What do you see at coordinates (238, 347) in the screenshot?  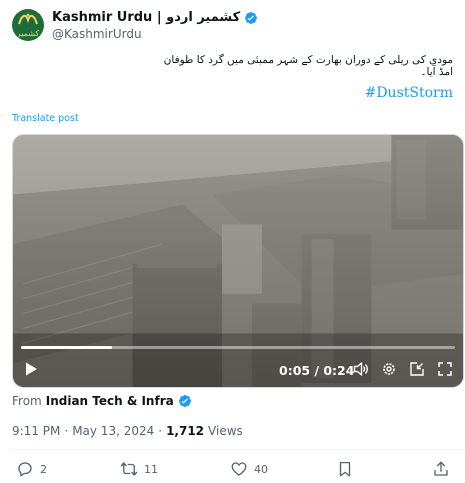 I see `video-progress-bar` at bounding box center [238, 347].